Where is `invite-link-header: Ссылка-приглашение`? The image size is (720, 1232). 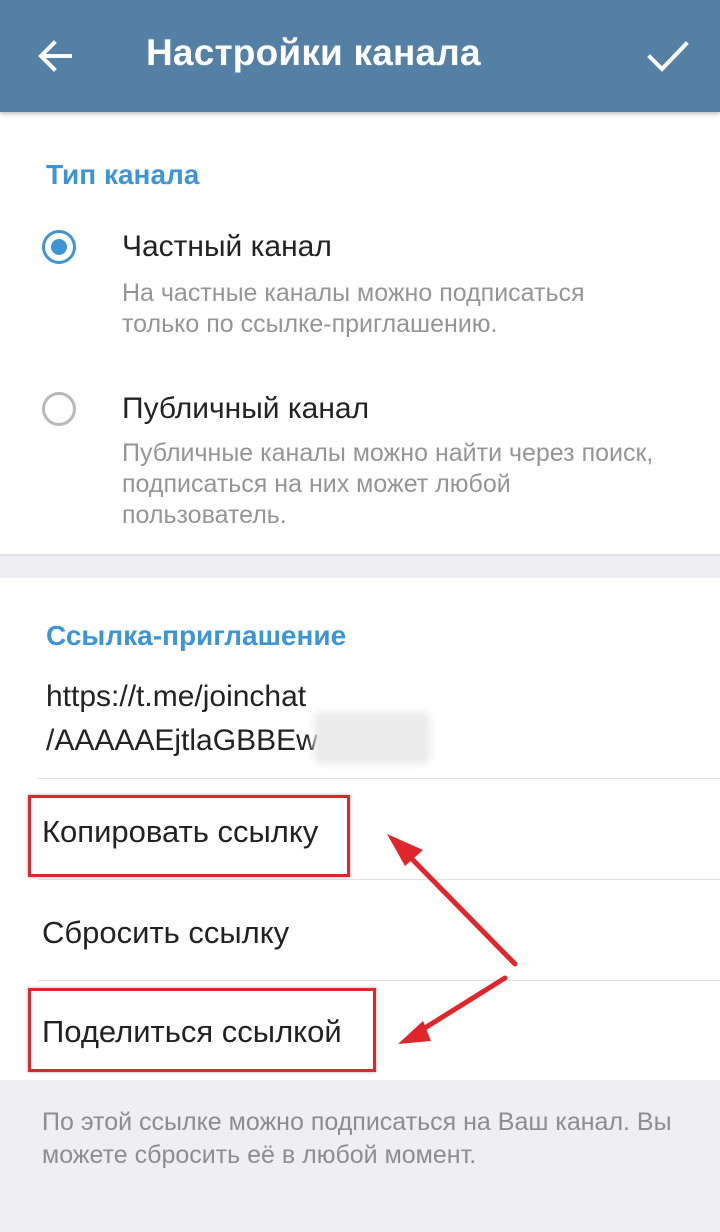
invite-link-header: Ссылка-приглашение is located at coordinates (196, 635).